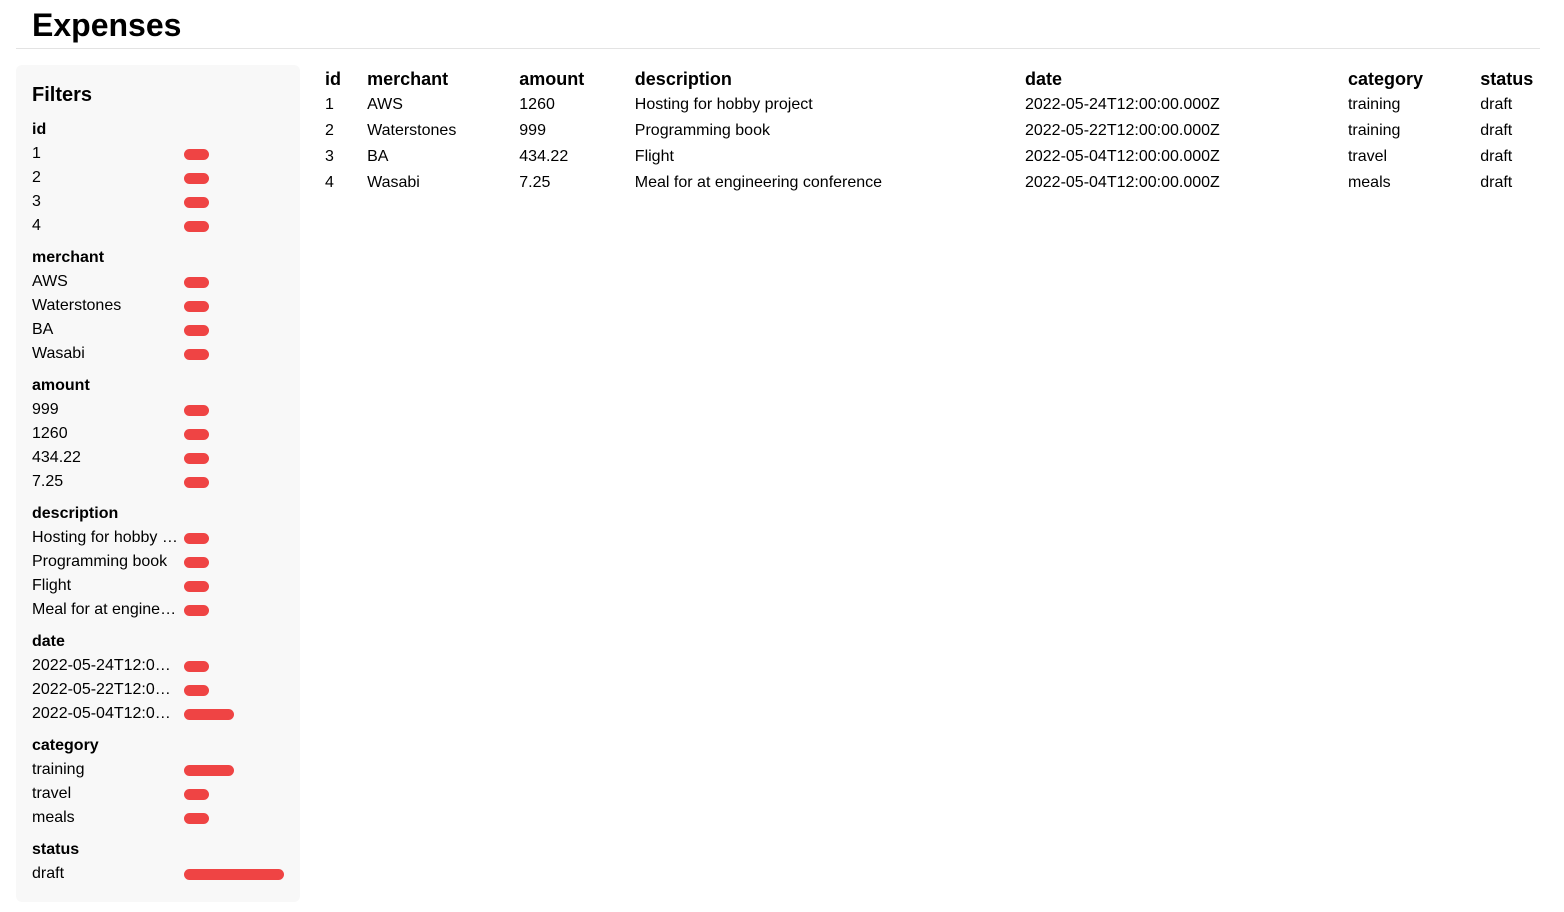 The height and width of the screenshot is (912, 1564). I want to click on filter-option-label: BA, so click(43, 329).